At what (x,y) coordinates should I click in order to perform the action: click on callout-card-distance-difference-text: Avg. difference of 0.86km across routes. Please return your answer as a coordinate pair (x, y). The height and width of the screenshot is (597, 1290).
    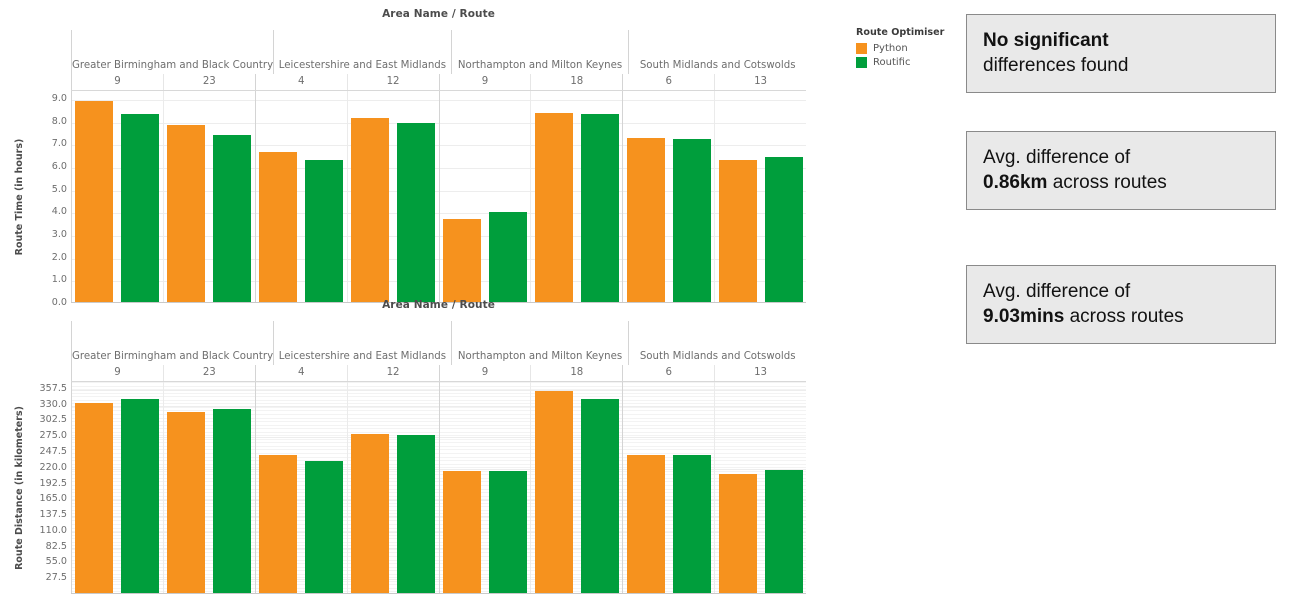
    Looking at the image, I should click on (1075, 169).